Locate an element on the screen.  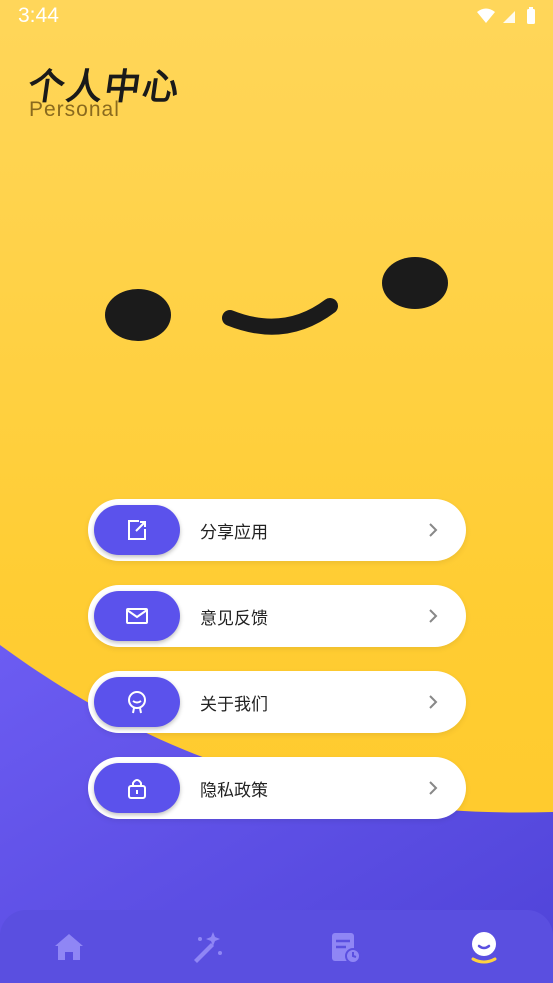
menu-label-feedback: 意见反馈 is located at coordinates (234, 619).